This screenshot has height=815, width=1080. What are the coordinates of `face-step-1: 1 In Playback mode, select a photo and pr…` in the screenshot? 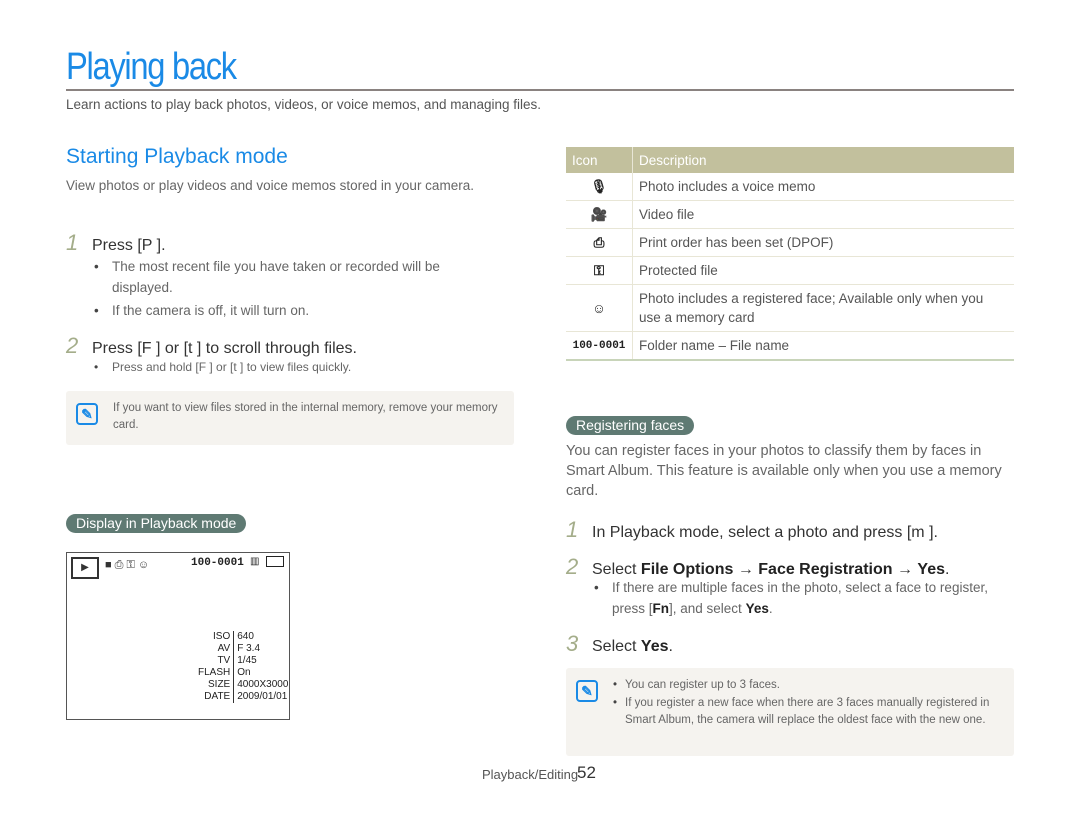 It's located at (752, 530).